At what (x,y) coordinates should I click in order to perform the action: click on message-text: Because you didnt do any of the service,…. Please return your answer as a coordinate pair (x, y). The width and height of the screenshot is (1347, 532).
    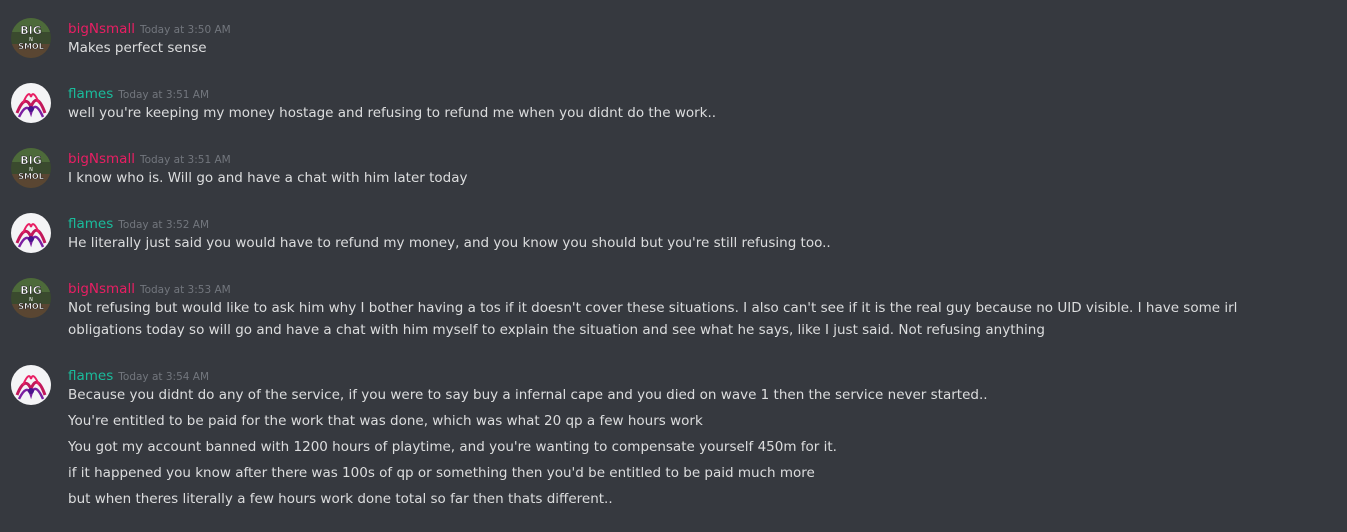
    Looking at the image, I should click on (528, 395).